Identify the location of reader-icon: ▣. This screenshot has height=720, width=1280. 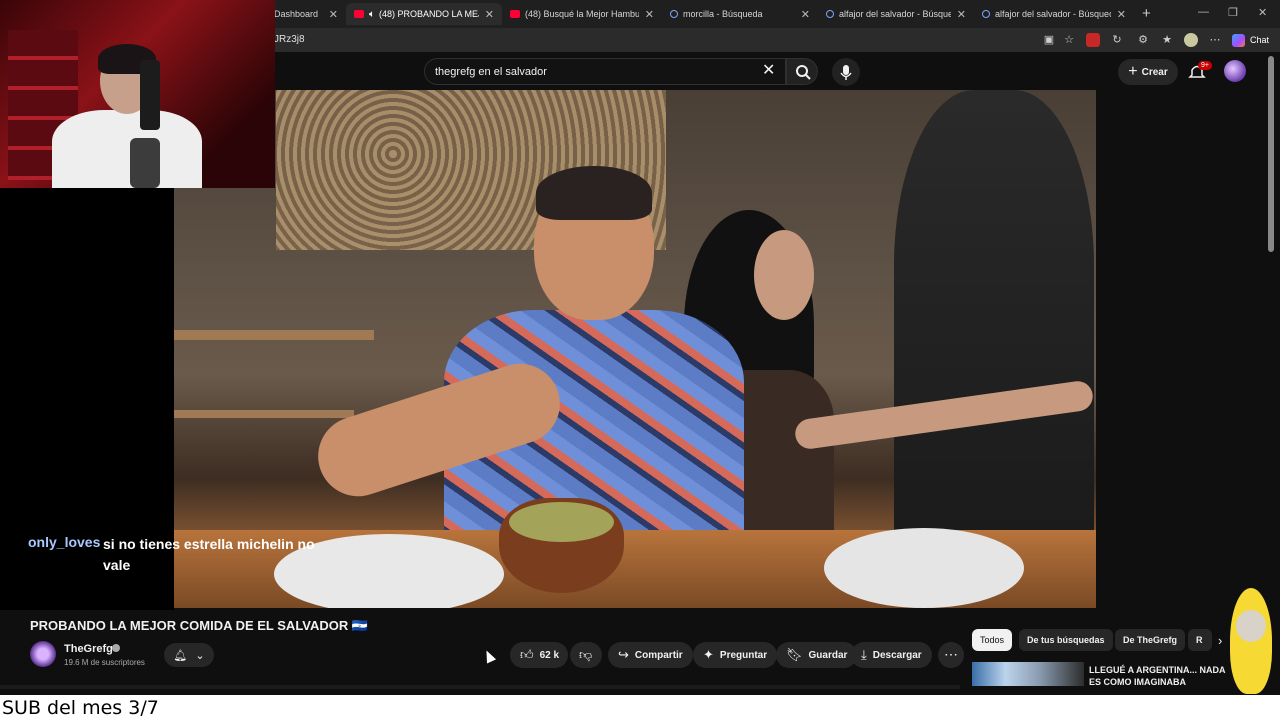
(1049, 40).